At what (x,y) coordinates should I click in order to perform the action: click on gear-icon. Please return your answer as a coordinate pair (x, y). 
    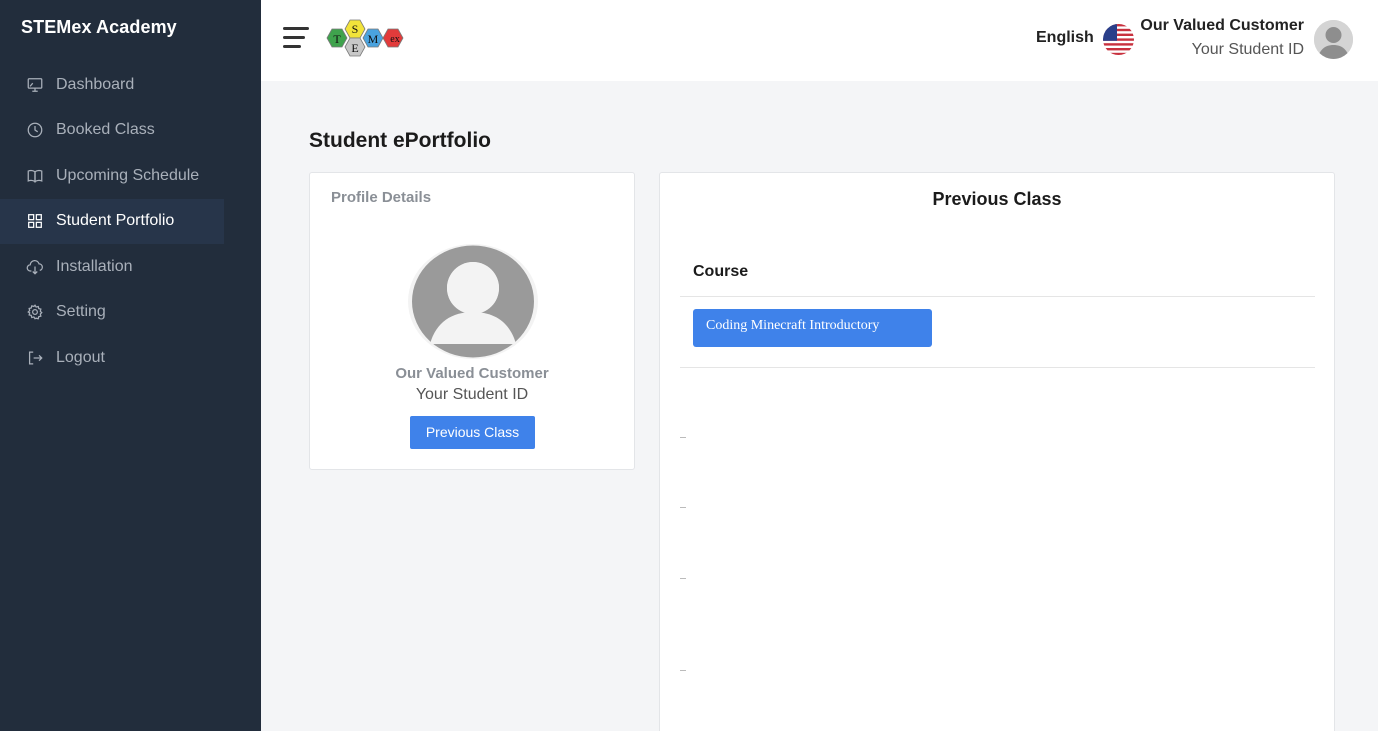
    Looking at the image, I should click on (35, 312).